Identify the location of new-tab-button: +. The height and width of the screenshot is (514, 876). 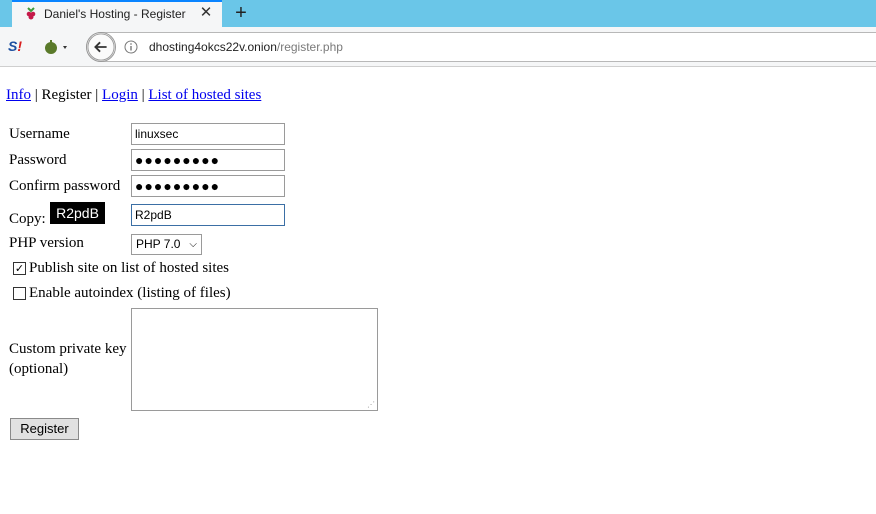
(241, 13).